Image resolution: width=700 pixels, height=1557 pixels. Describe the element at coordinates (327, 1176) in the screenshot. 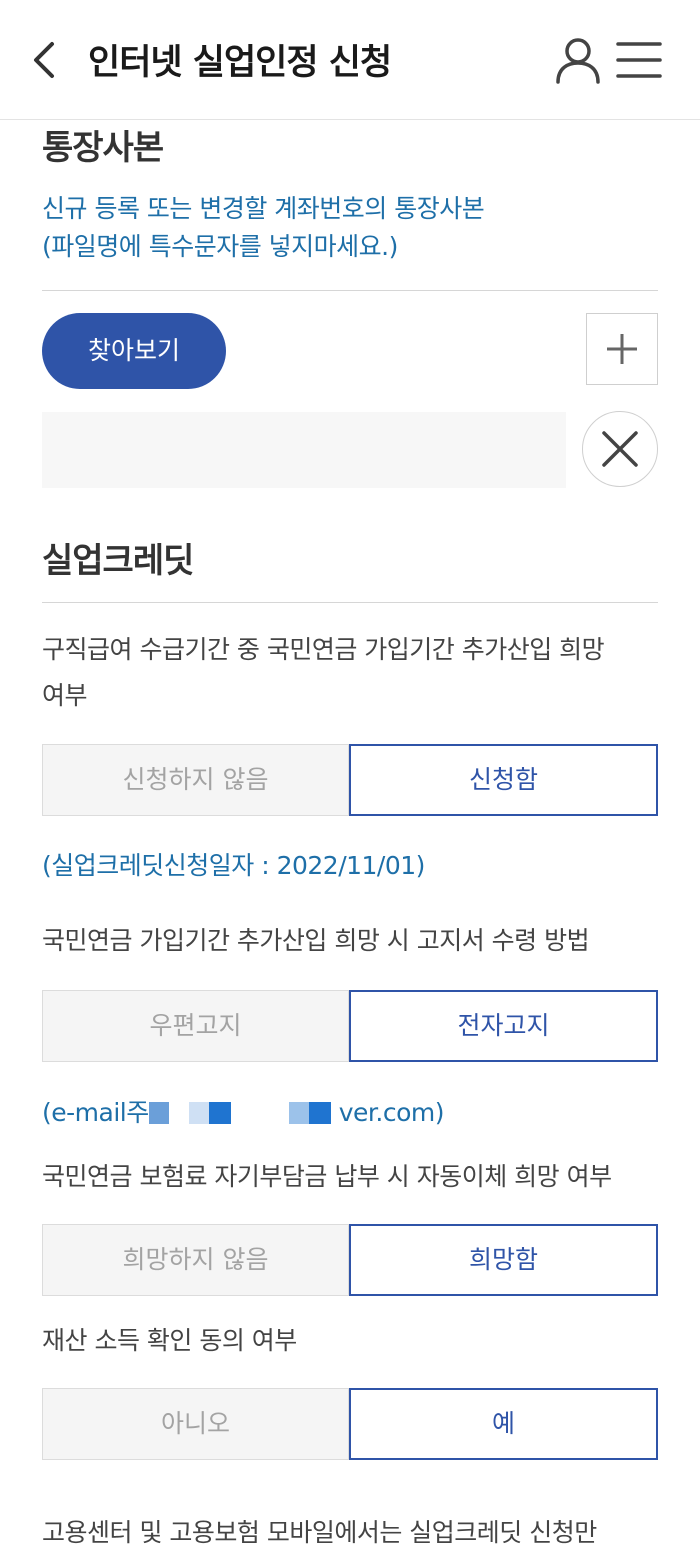

I see `auto-transfer-question: 국민연금 보험료 자기부담금 납부 시 자동이체 희망 여부` at that location.